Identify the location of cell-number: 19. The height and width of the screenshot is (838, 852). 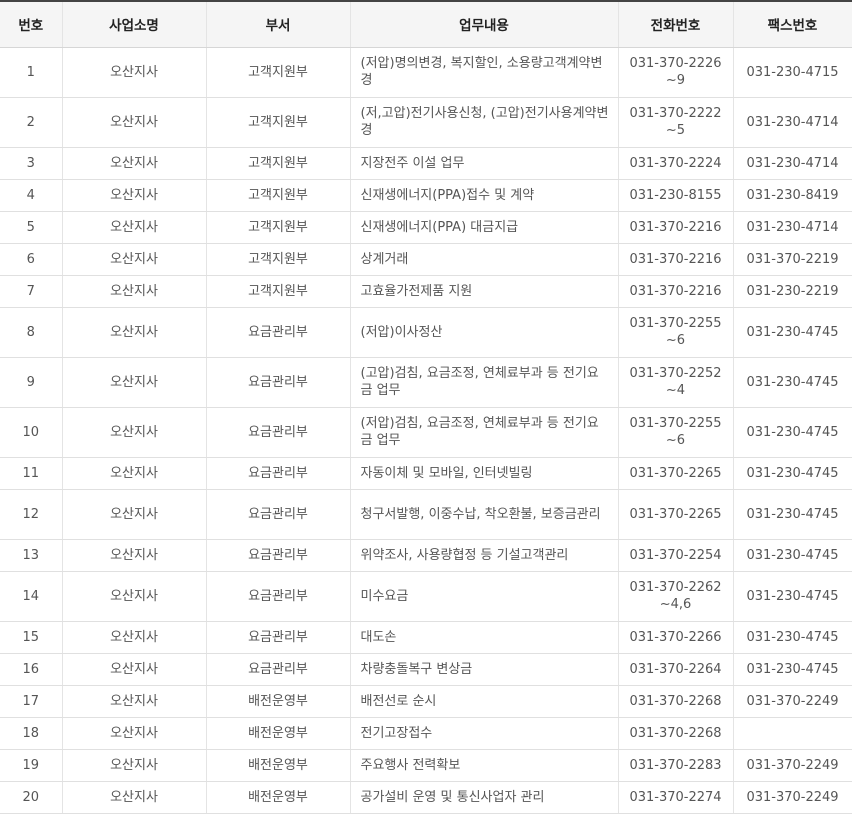
(31, 765).